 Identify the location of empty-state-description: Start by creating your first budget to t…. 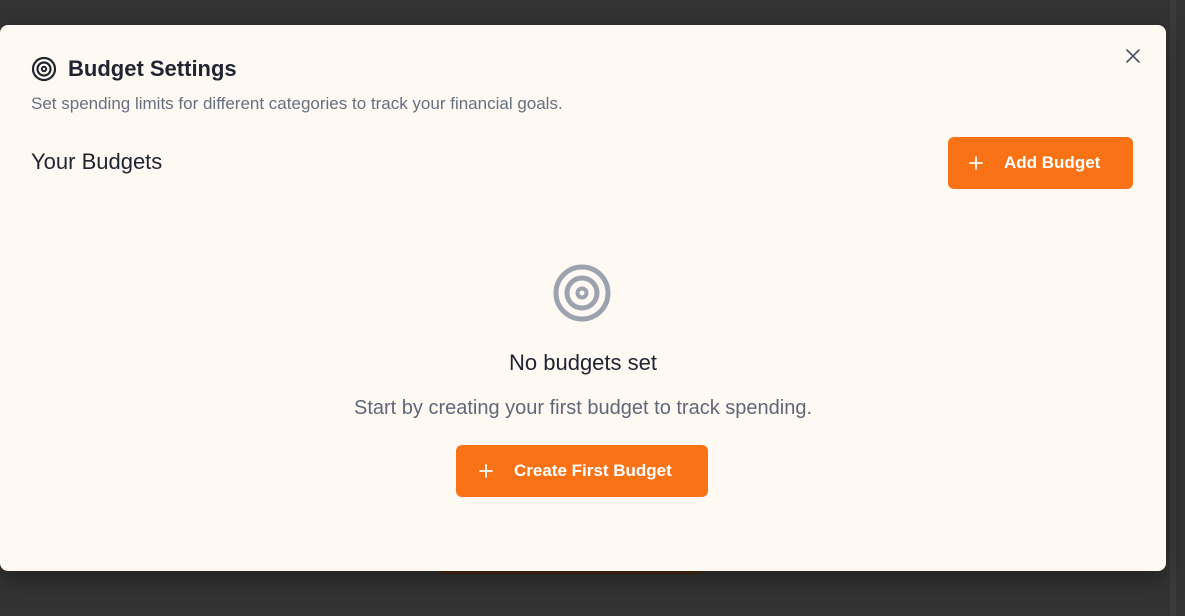
(583, 408).